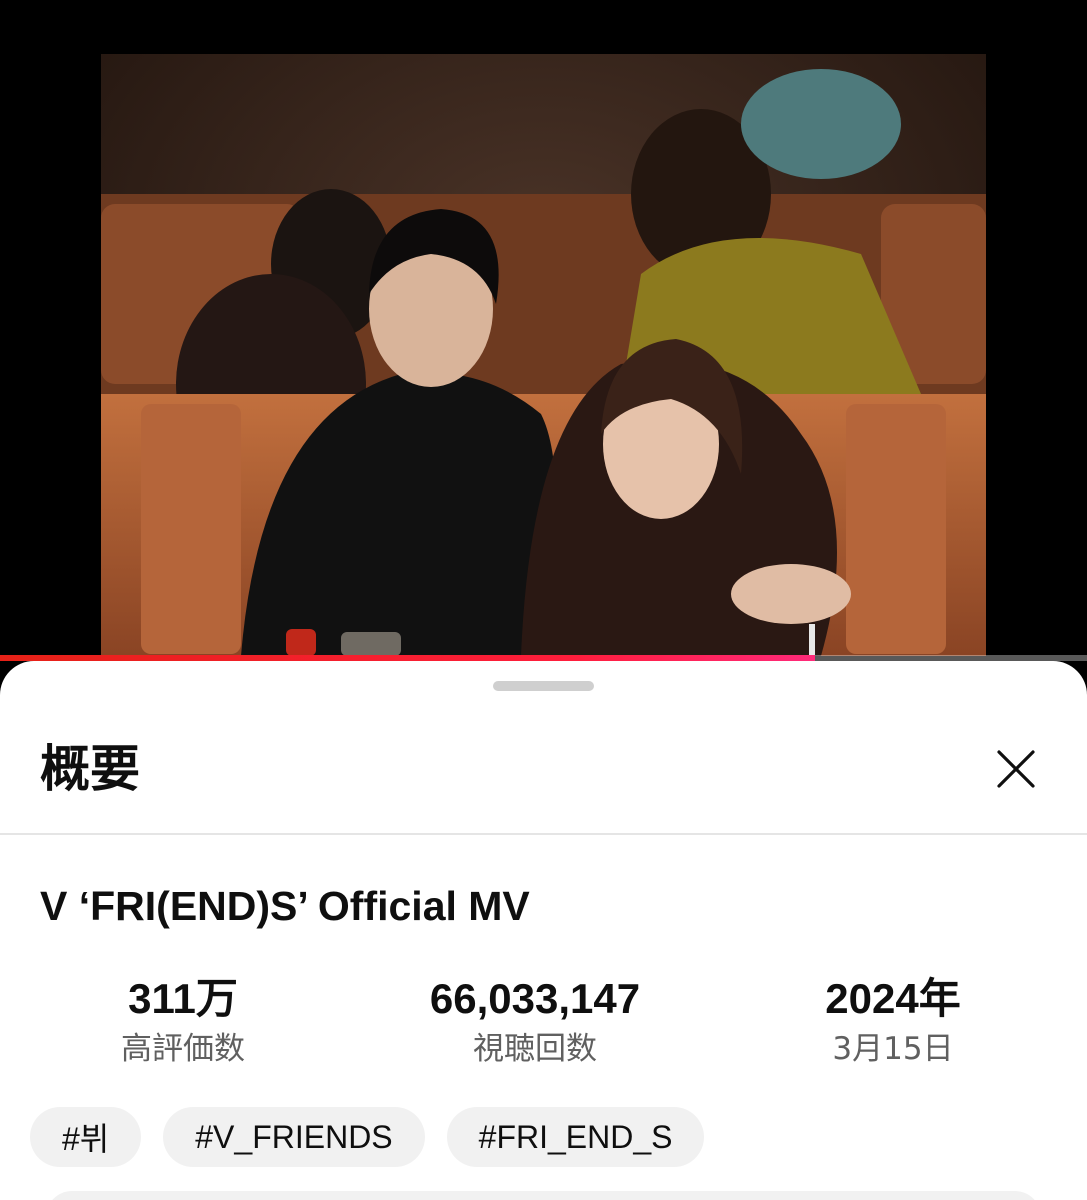  What do you see at coordinates (183, 1049) in the screenshot?
I see `likes-label: 高評価数` at bounding box center [183, 1049].